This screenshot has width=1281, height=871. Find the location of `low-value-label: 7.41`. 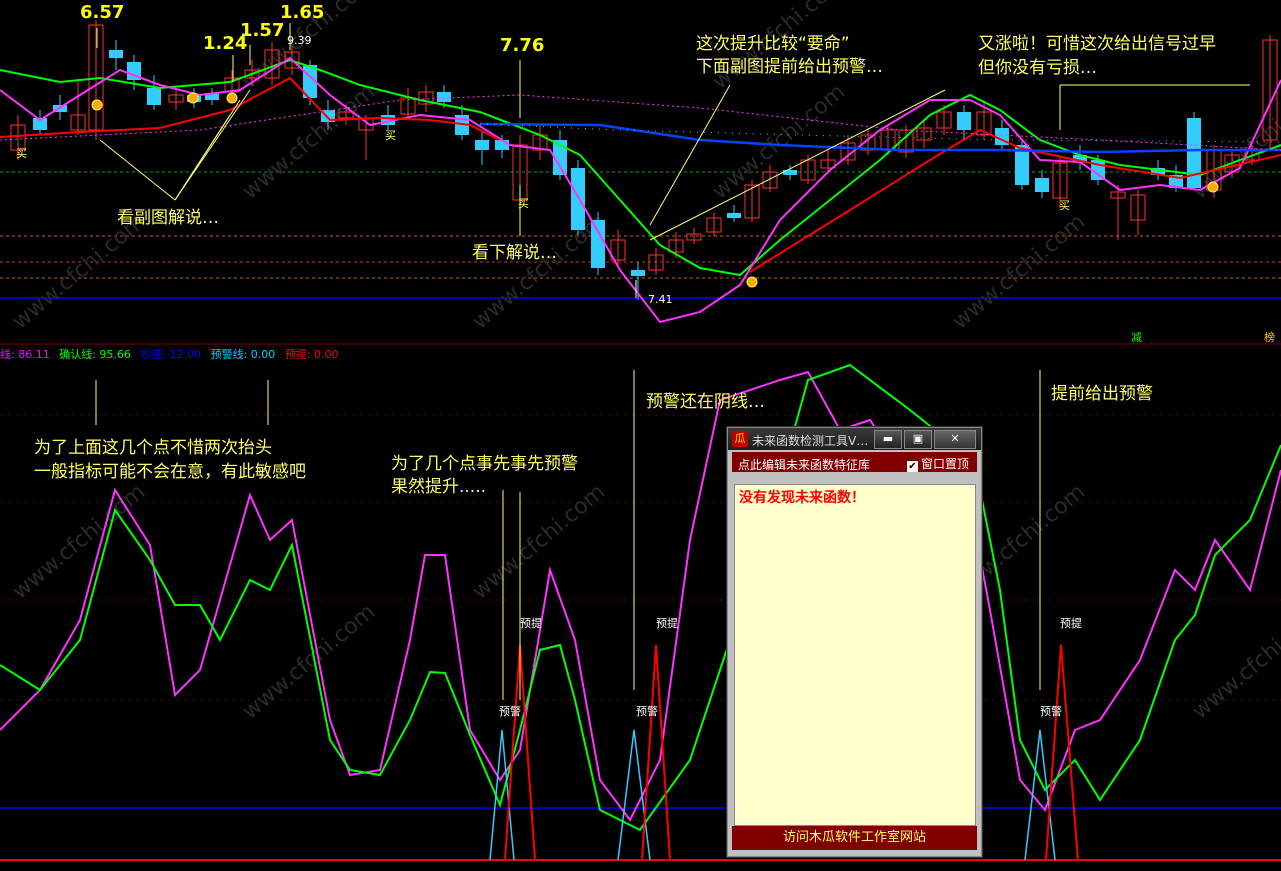

low-value-label: 7.41 is located at coordinates (660, 299).